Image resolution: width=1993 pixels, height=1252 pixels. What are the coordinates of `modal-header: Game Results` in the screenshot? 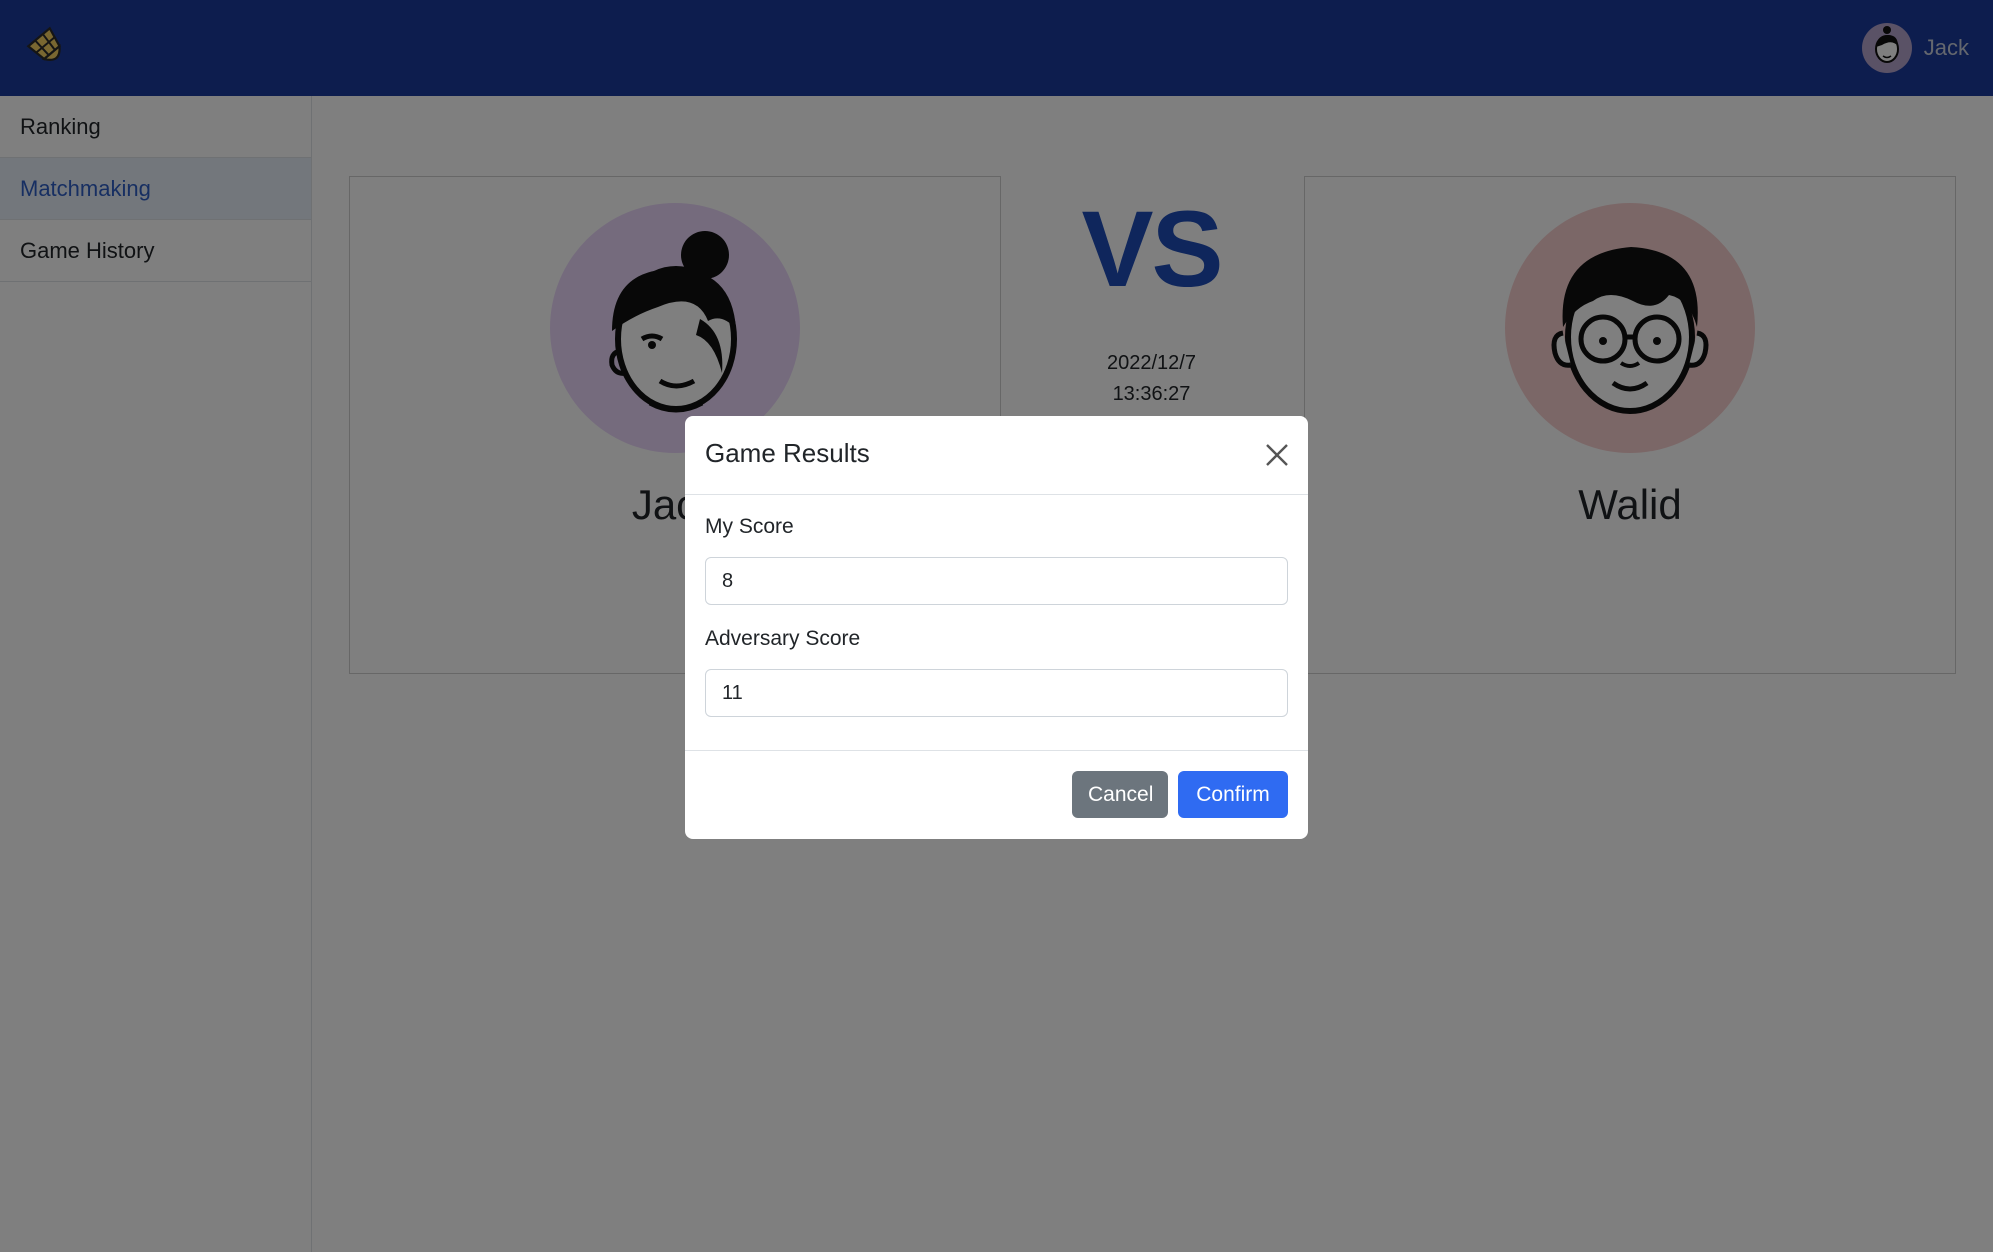 It's located at (996, 455).